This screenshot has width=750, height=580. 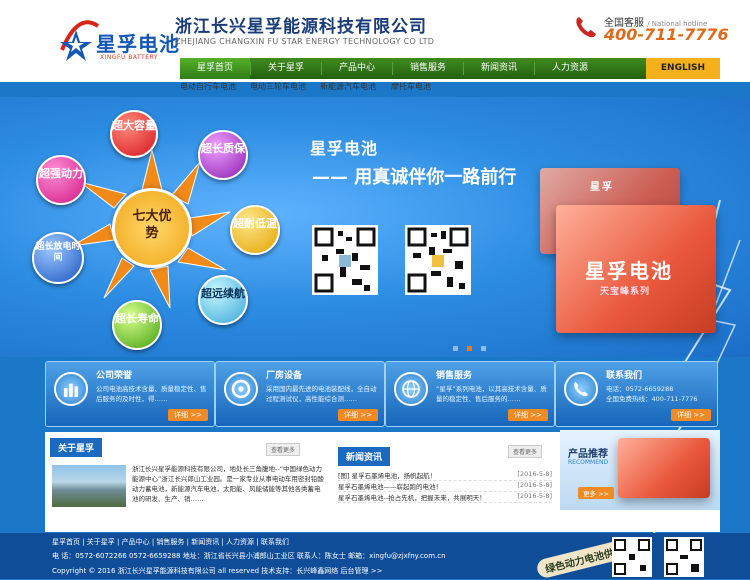 I want to click on factory-photo, so click(x=89, y=486).